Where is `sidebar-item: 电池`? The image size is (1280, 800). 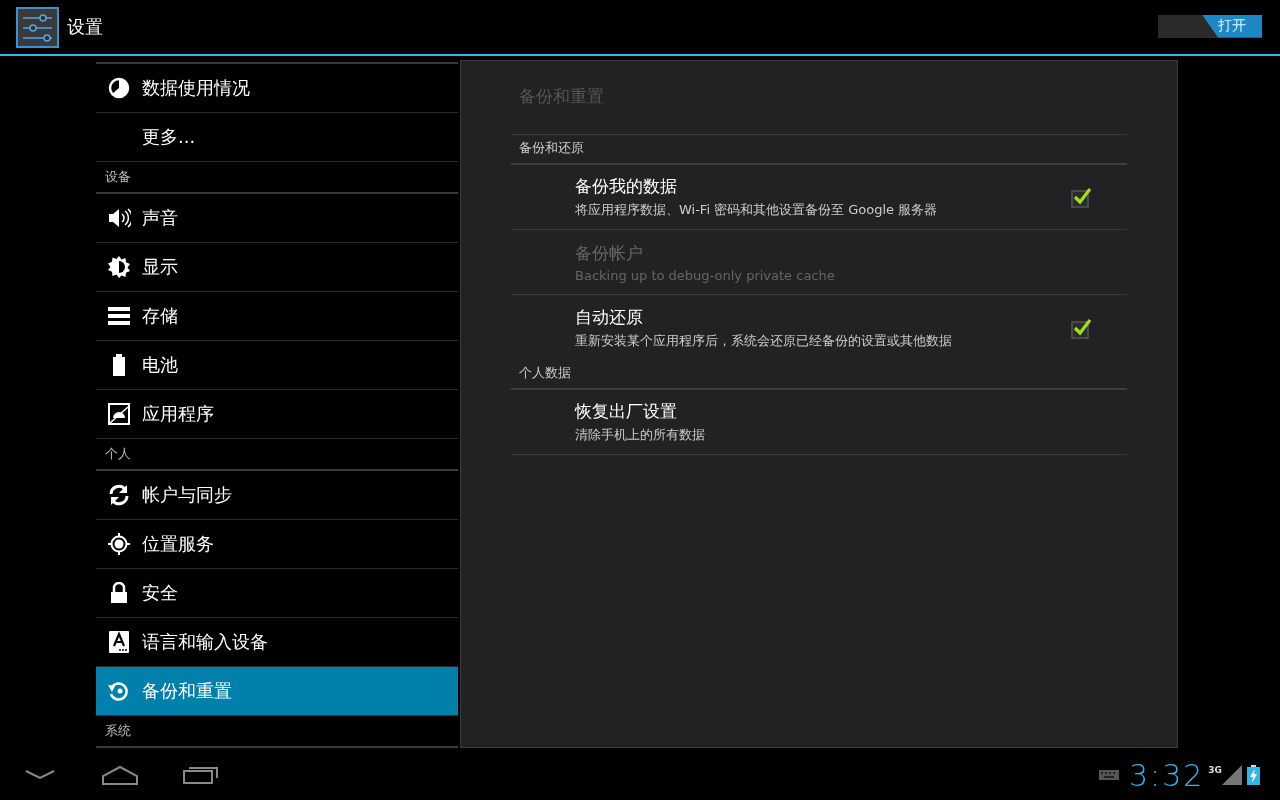
sidebar-item: 电池 is located at coordinates (277, 364).